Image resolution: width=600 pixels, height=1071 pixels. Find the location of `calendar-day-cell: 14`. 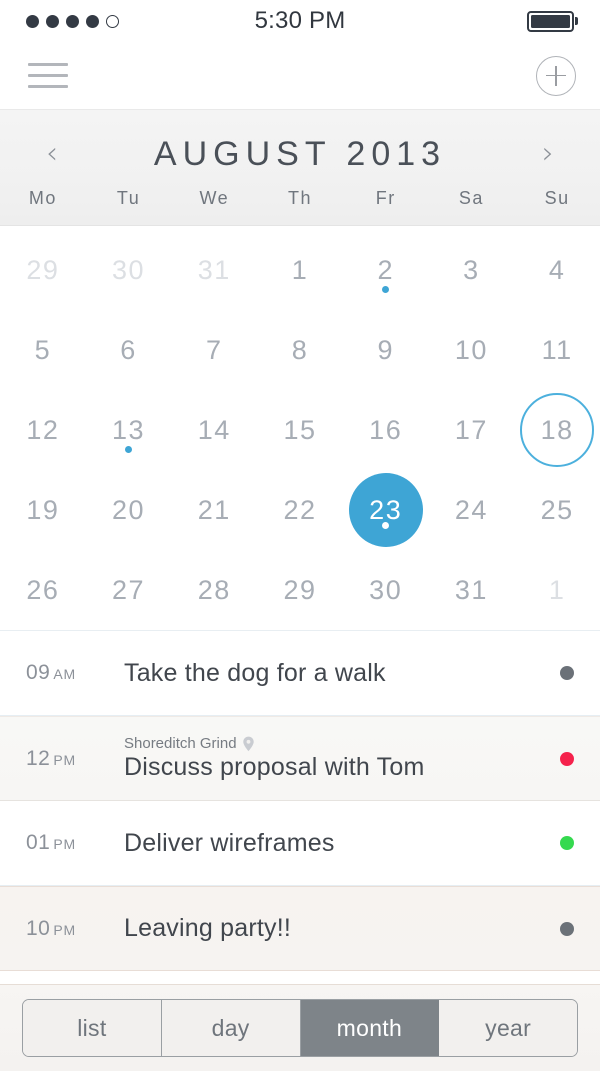

calendar-day-cell: 14 is located at coordinates (214, 430).